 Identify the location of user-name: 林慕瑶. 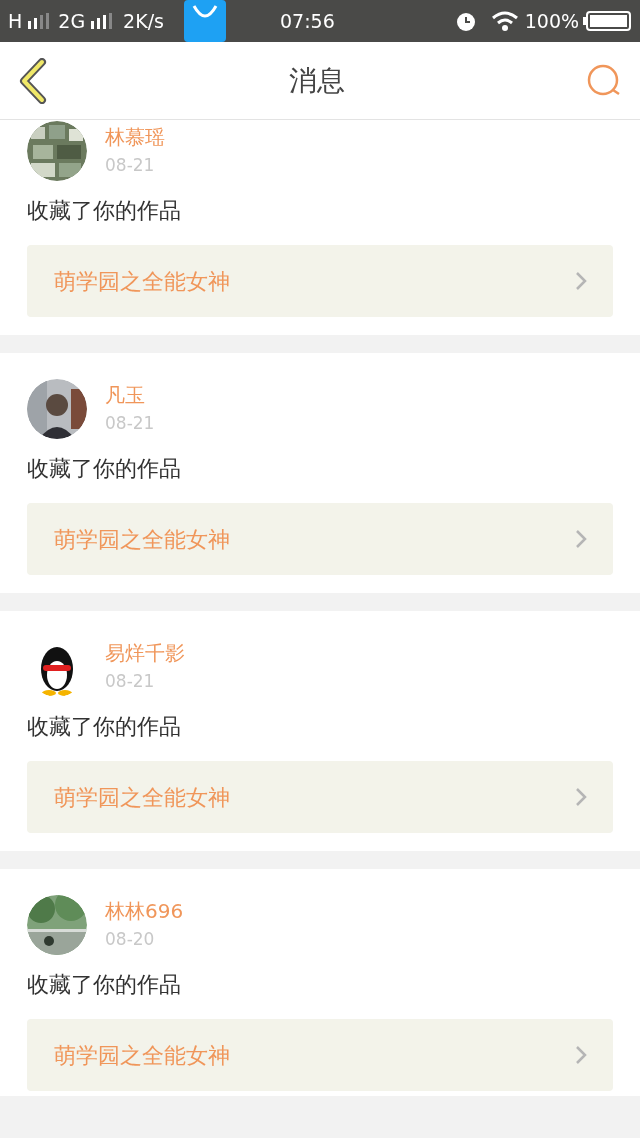
(135, 137).